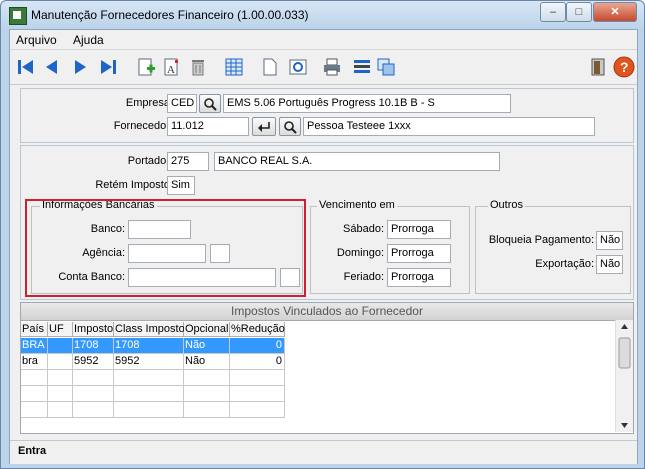 The width and height of the screenshot is (645, 469). What do you see at coordinates (367, 103) in the screenshot?
I see `empresa-desc-field: EMS 5.06 Português Progress 10.1B B - S` at bounding box center [367, 103].